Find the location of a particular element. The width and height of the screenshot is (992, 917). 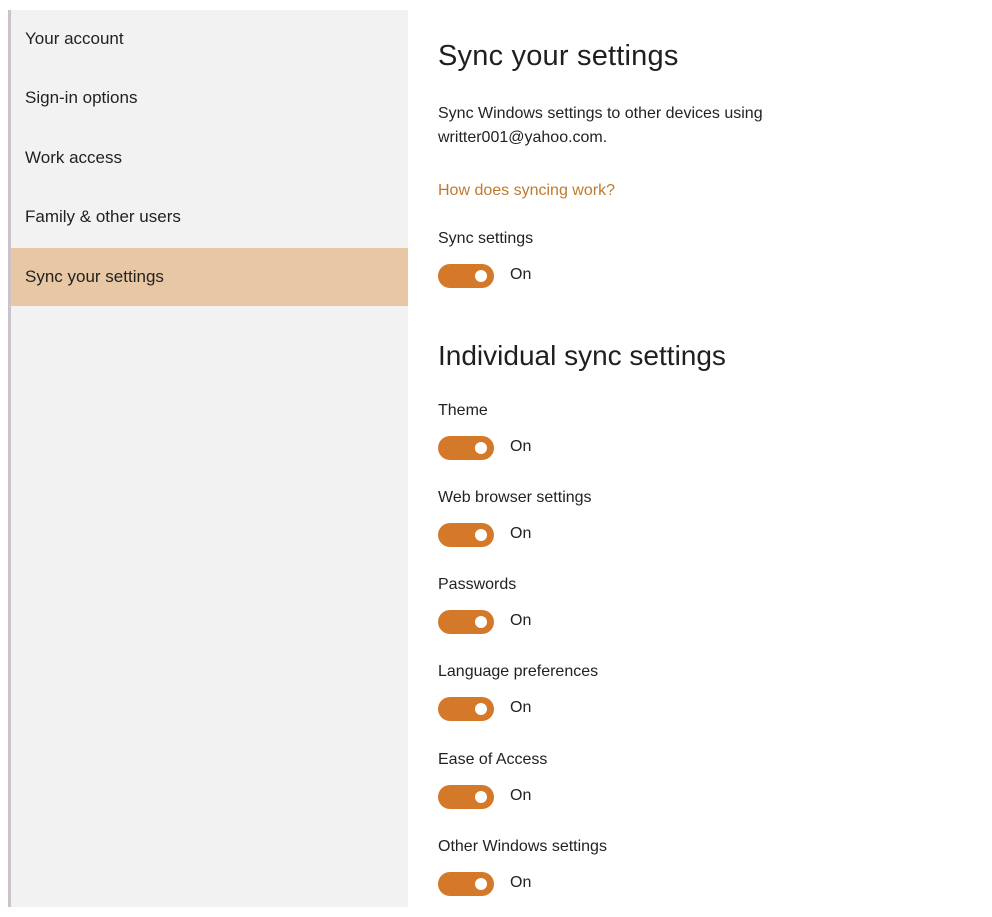

sync-settings-setting: Sync settings On is located at coordinates (638, 262).